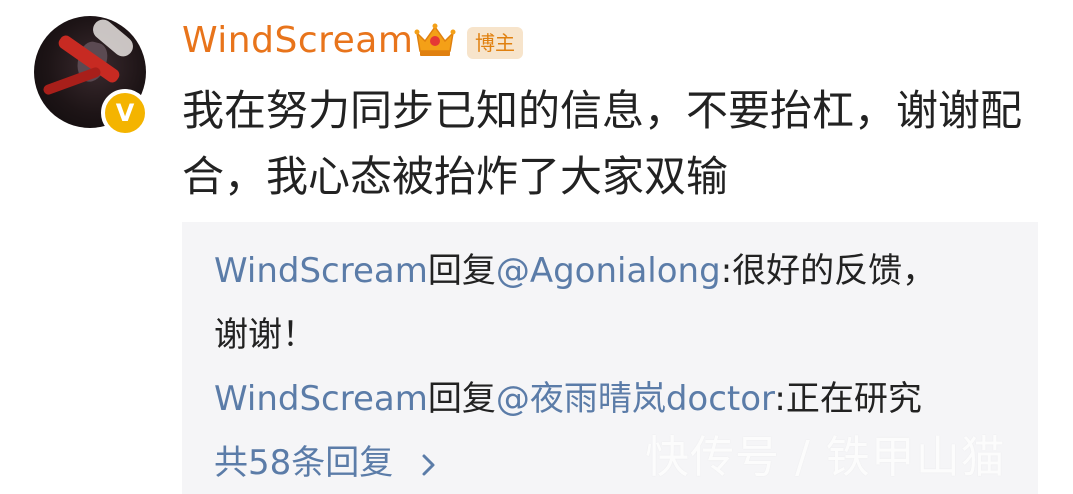  I want to click on username: WindScream, so click(297, 41).